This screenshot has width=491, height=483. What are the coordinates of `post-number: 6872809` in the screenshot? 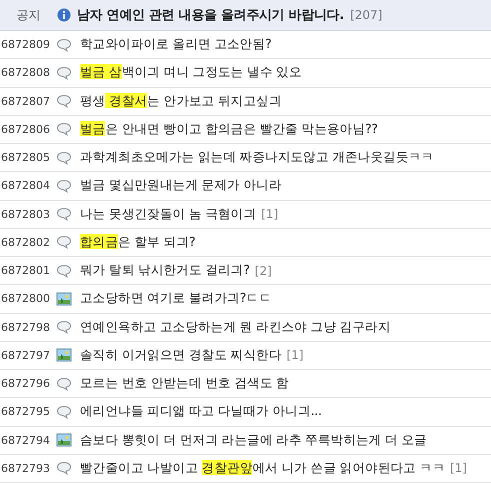 It's located at (26, 45).